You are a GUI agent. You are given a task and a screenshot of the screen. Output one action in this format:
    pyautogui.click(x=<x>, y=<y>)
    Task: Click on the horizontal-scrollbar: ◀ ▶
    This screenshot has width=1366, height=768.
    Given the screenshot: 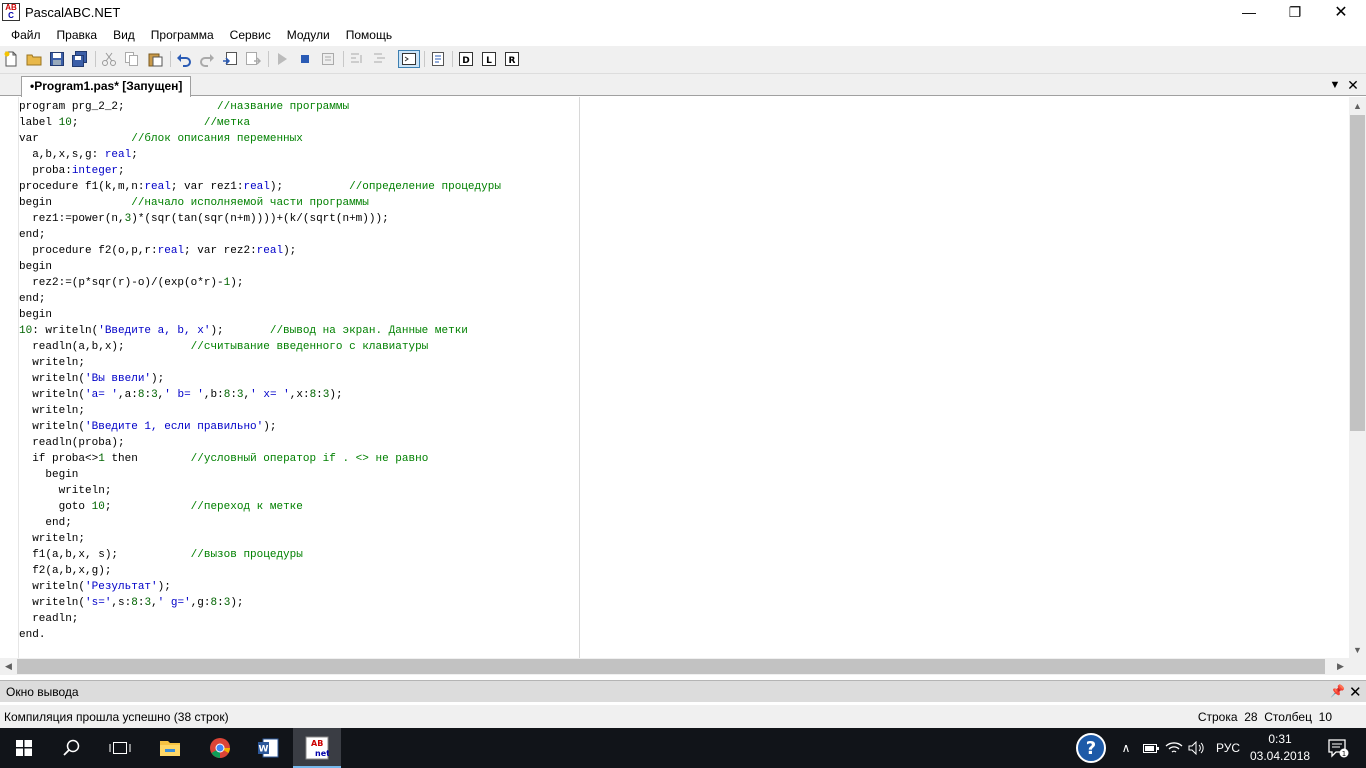 What is the action you would take?
    pyautogui.click(x=674, y=666)
    